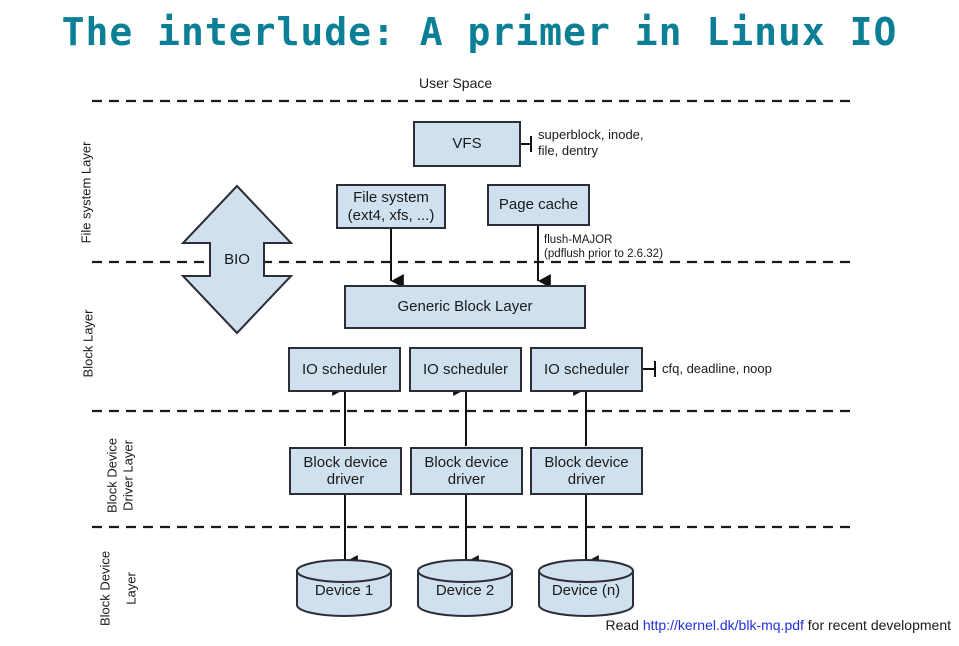  I want to click on generic-block-layer-label: Generic Block Layer, so click(465, 307).